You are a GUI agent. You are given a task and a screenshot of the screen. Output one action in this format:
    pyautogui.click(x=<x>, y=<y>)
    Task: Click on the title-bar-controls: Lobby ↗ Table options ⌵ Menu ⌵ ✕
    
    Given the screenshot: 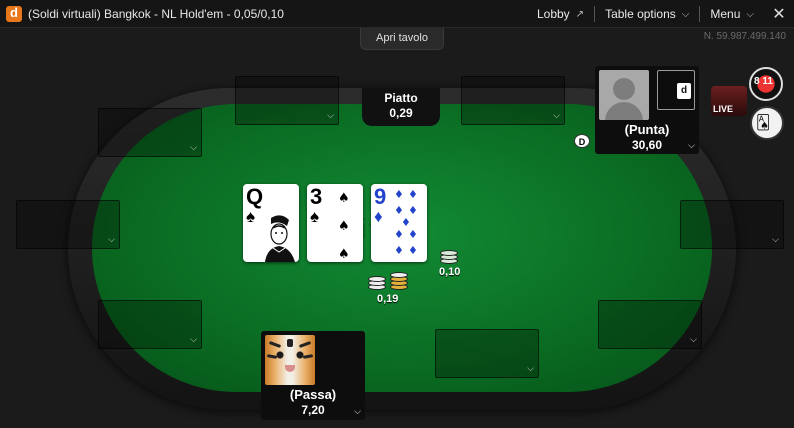 What is the action you would take?
    pyautogui.click(x=660, y=14)
    